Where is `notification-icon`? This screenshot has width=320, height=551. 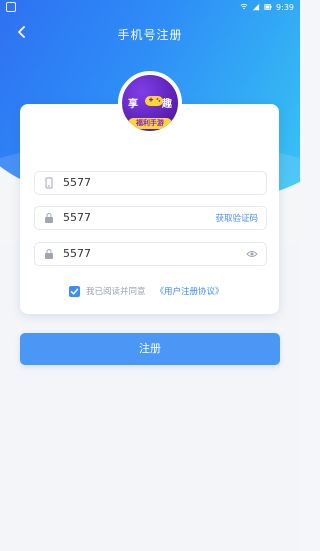
notification-icon is located at coordinates (11, 7).